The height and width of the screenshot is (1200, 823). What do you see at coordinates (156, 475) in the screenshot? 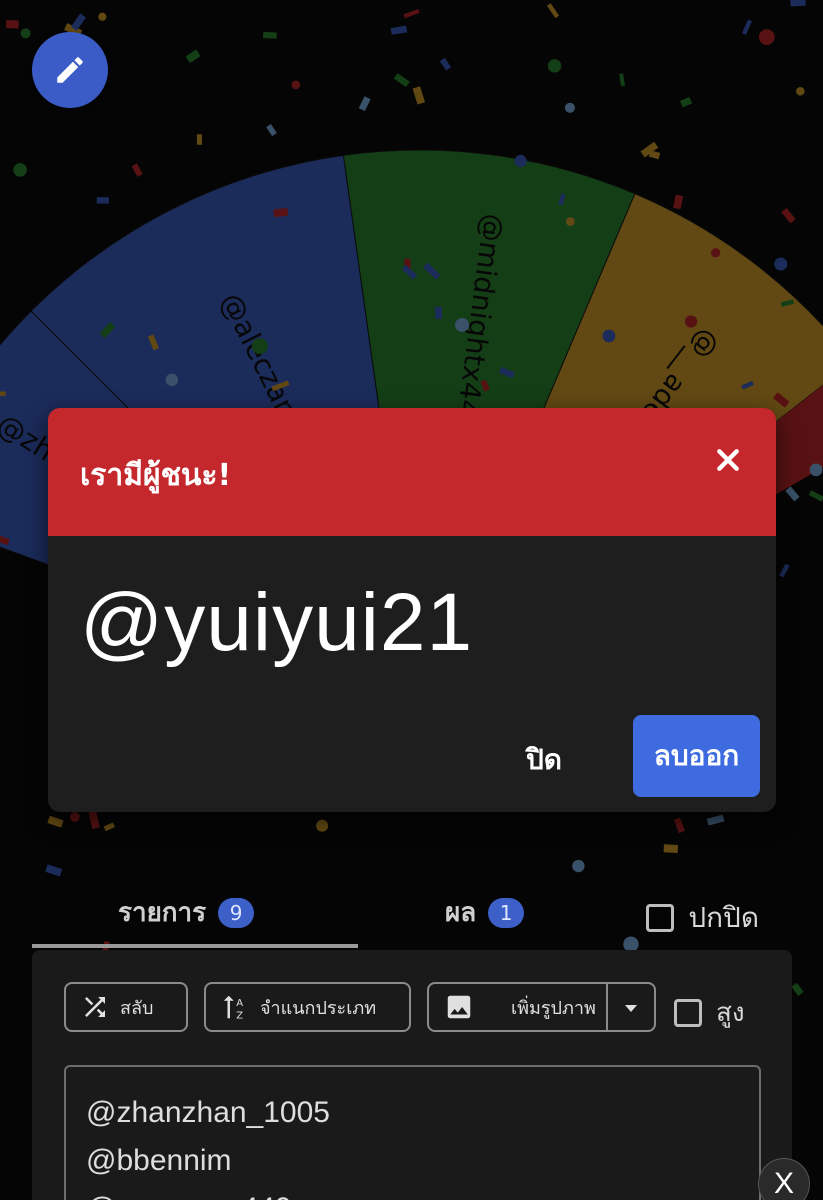
I see `dialog-title: เรามีผู้ชนะ!` at bounding box center [156, 475].